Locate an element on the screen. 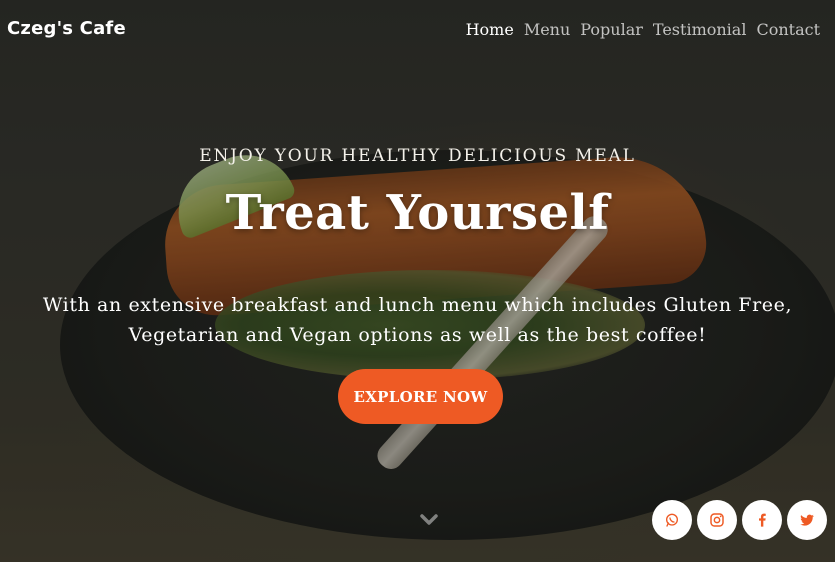  instagram-button is located at coordinates (717, 520).